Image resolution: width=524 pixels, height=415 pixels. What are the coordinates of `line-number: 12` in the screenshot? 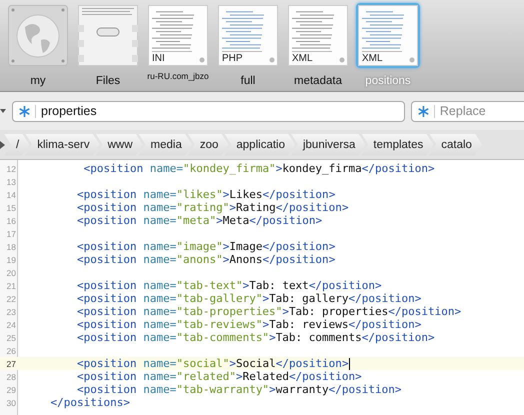 It's located at (11, 169).